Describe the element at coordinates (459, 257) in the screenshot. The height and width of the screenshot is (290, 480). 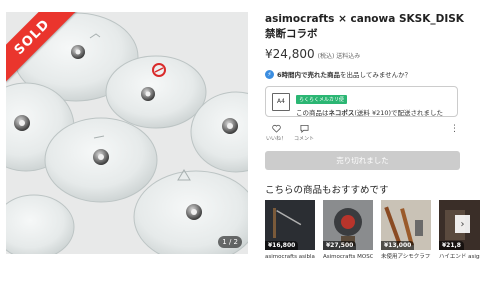
I see `recommend-name: ハイエンド asigr` at that location.